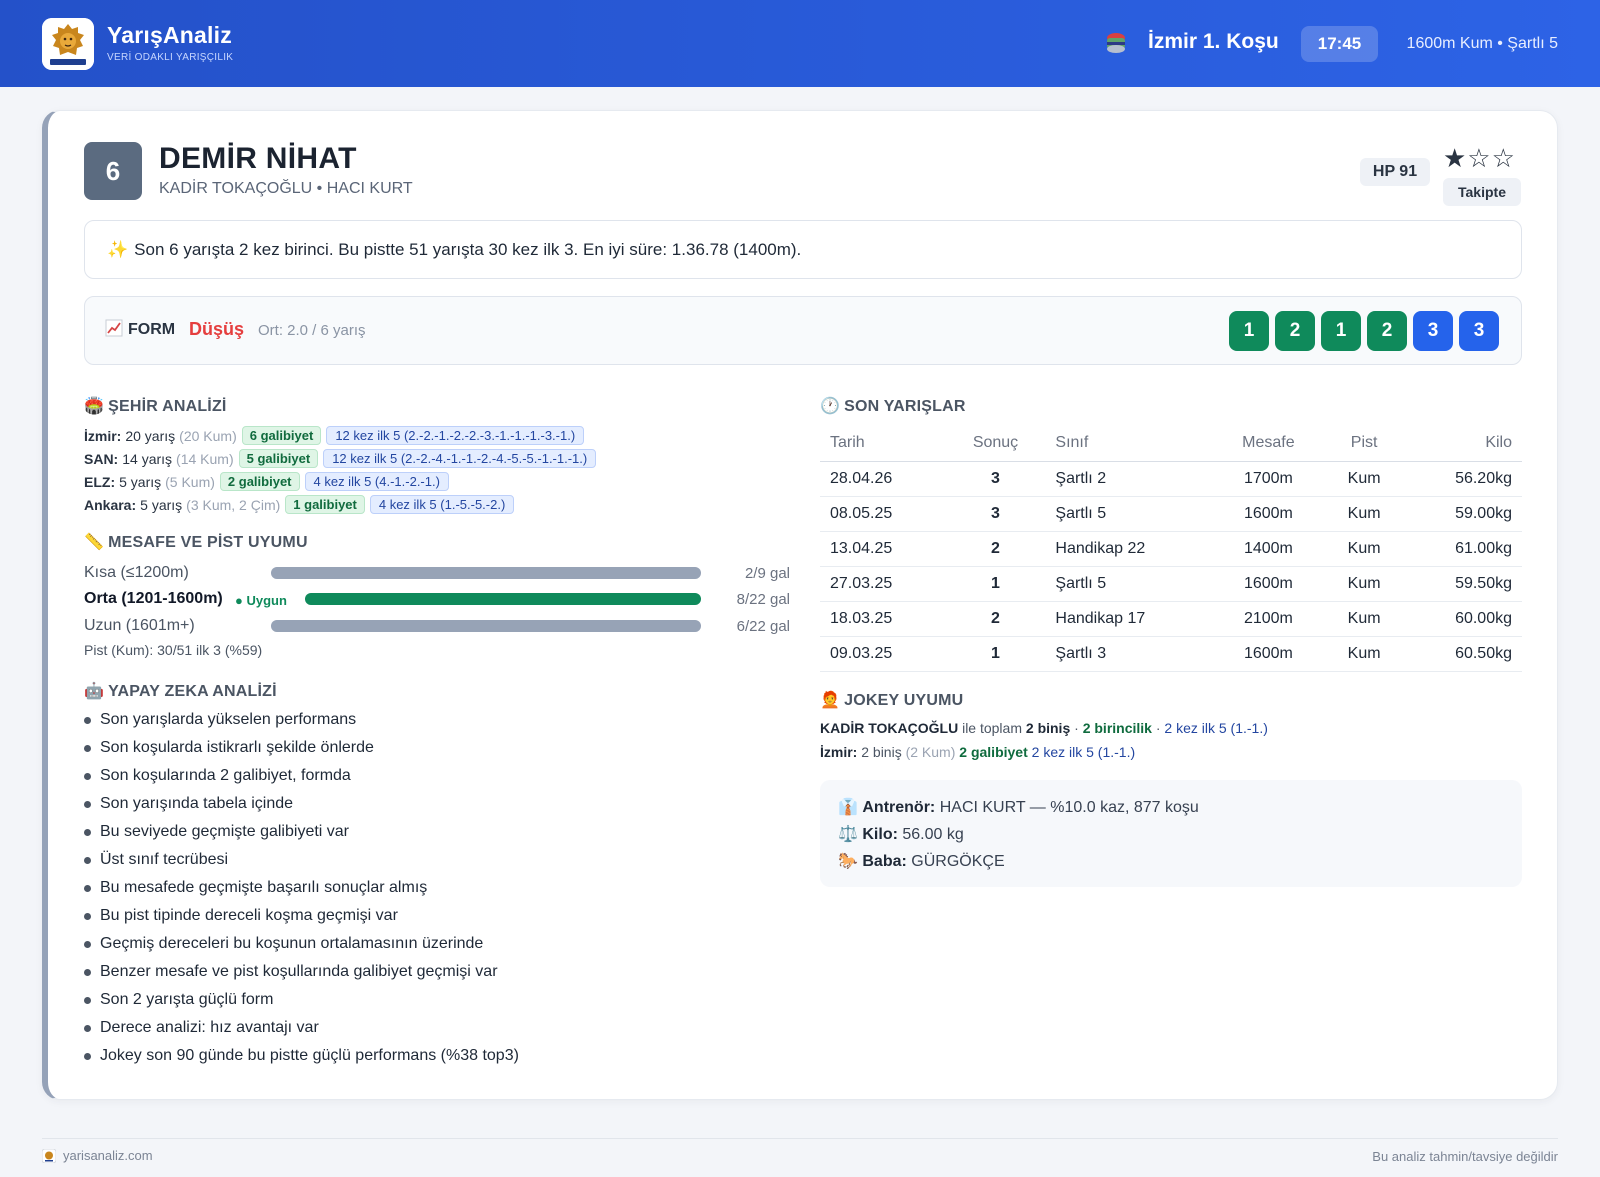 The height and width of the screenshot is (1177, 1600). What do you see at coordinates (1395, 172) in the screenshot?
I see `hp-badge: HP 91` at bounding box center [1395, 172].